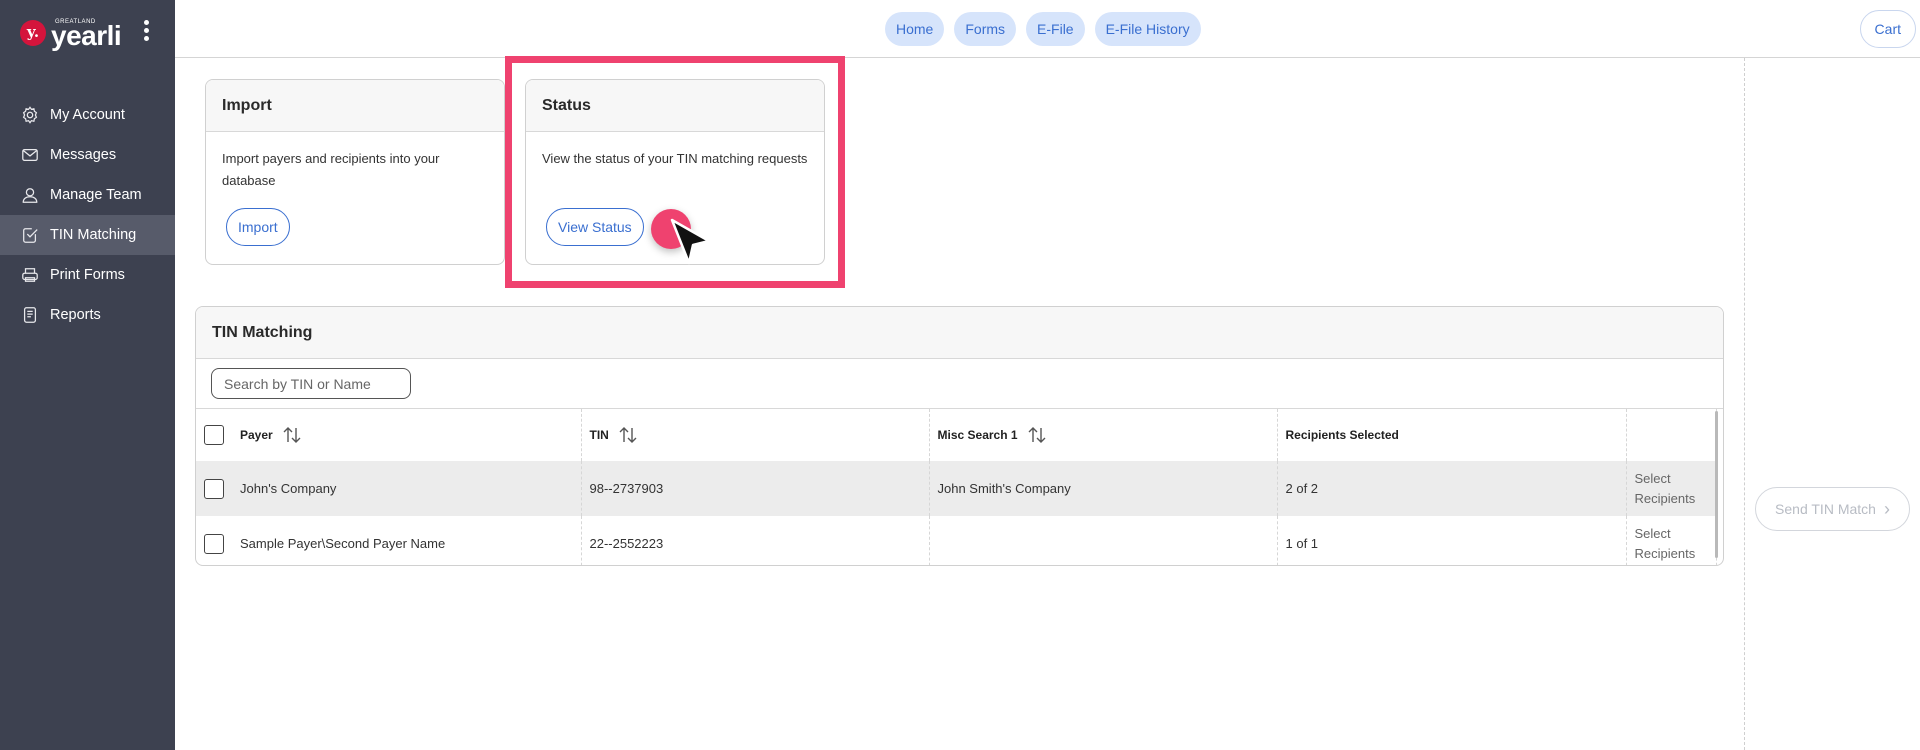  I want to click on status-card-title: Status, so click(675, 106).